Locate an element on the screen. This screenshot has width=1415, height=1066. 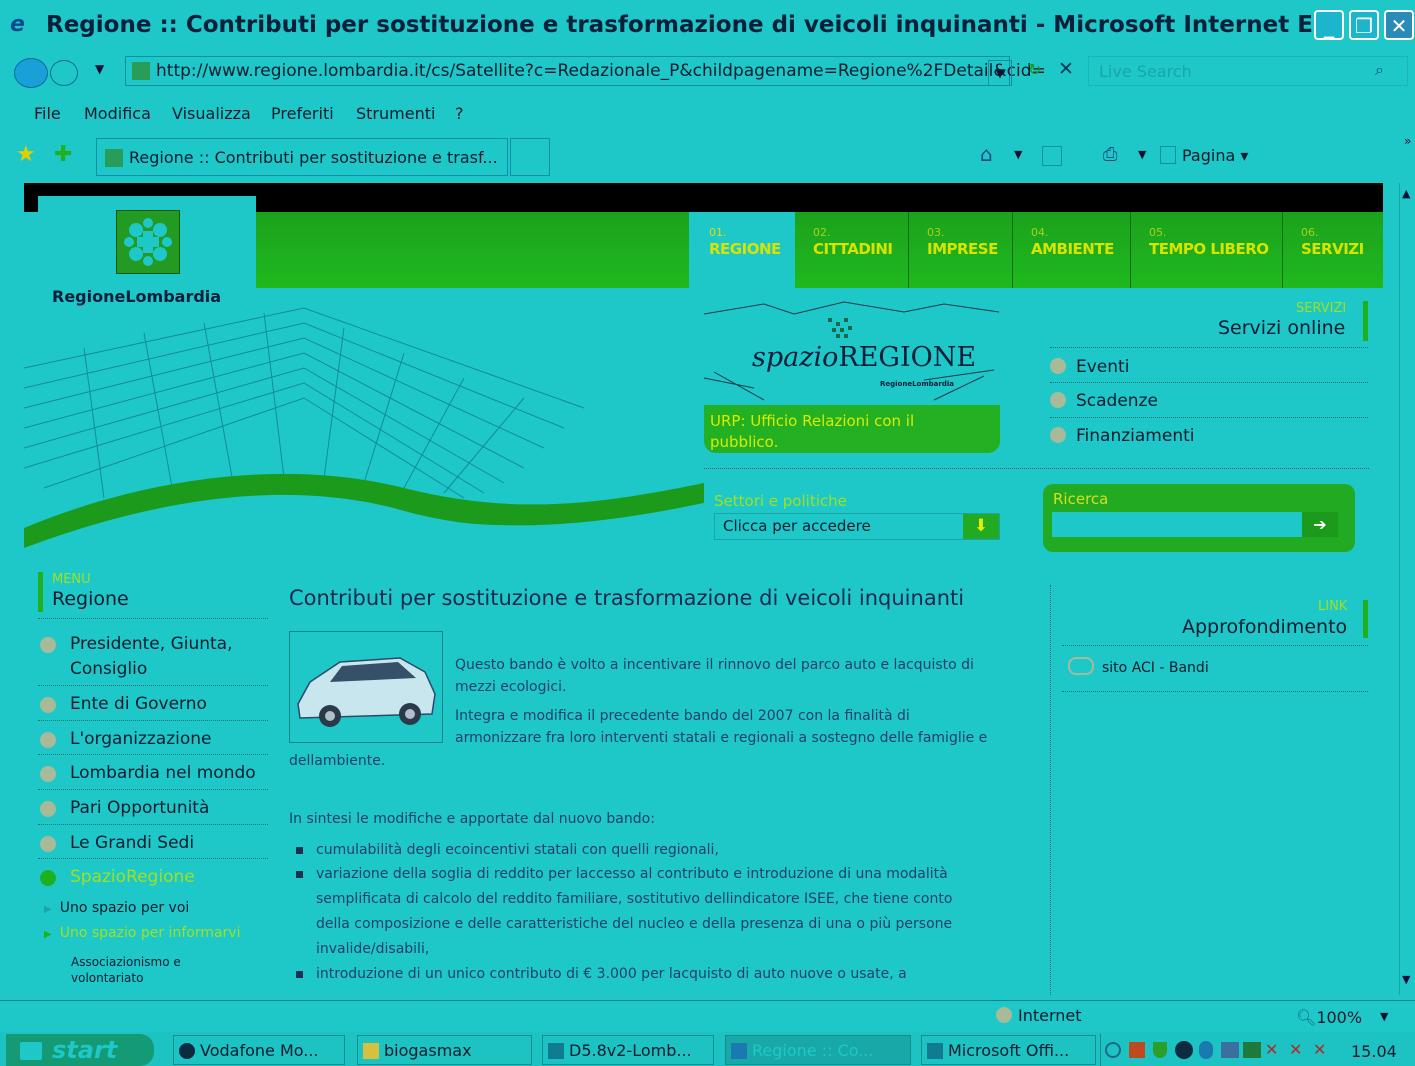
tab-favicon is located at coordinates (114, 158).